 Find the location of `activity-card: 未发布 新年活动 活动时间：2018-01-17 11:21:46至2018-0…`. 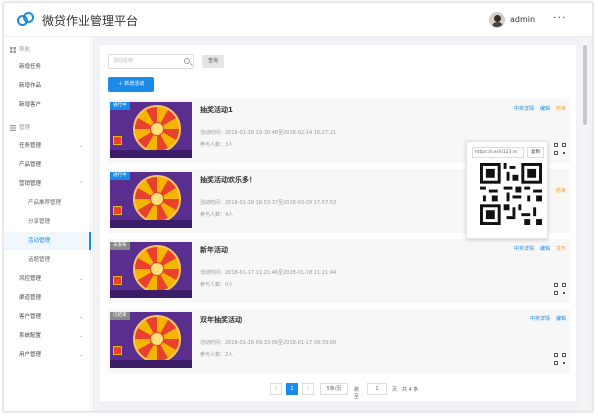

activity-card: 未发布 新年活动 活动时间：2018-01-17 11:21:46至2018-0… is located at coordinates (339, 271).